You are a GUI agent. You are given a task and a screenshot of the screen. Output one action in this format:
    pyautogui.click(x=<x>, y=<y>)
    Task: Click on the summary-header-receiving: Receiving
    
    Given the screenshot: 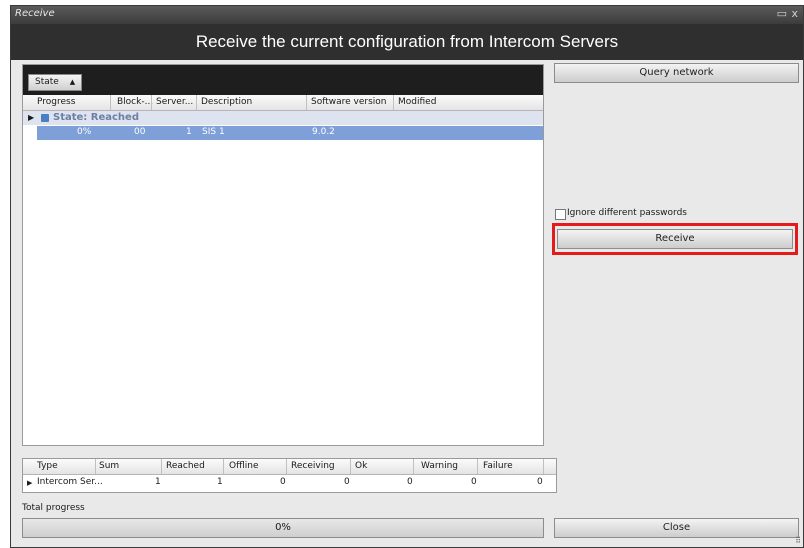 What is the action you would take?
    pyautogui.click(x=313, y=466)
    